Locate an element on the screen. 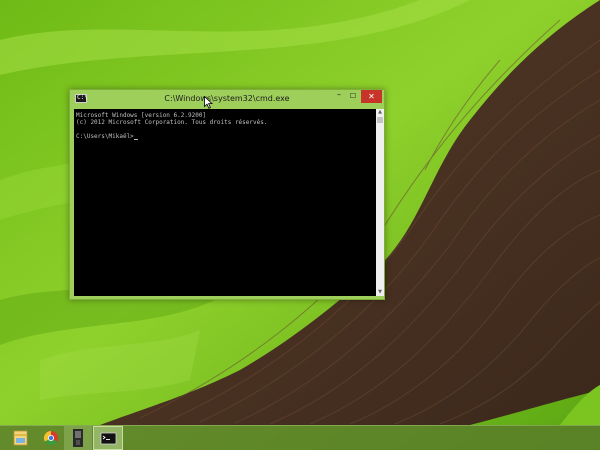 The height and width of the screenshot is (450, 600). prompt-text: C:\Users\Mikaël> is located at coordinates (105, 136).